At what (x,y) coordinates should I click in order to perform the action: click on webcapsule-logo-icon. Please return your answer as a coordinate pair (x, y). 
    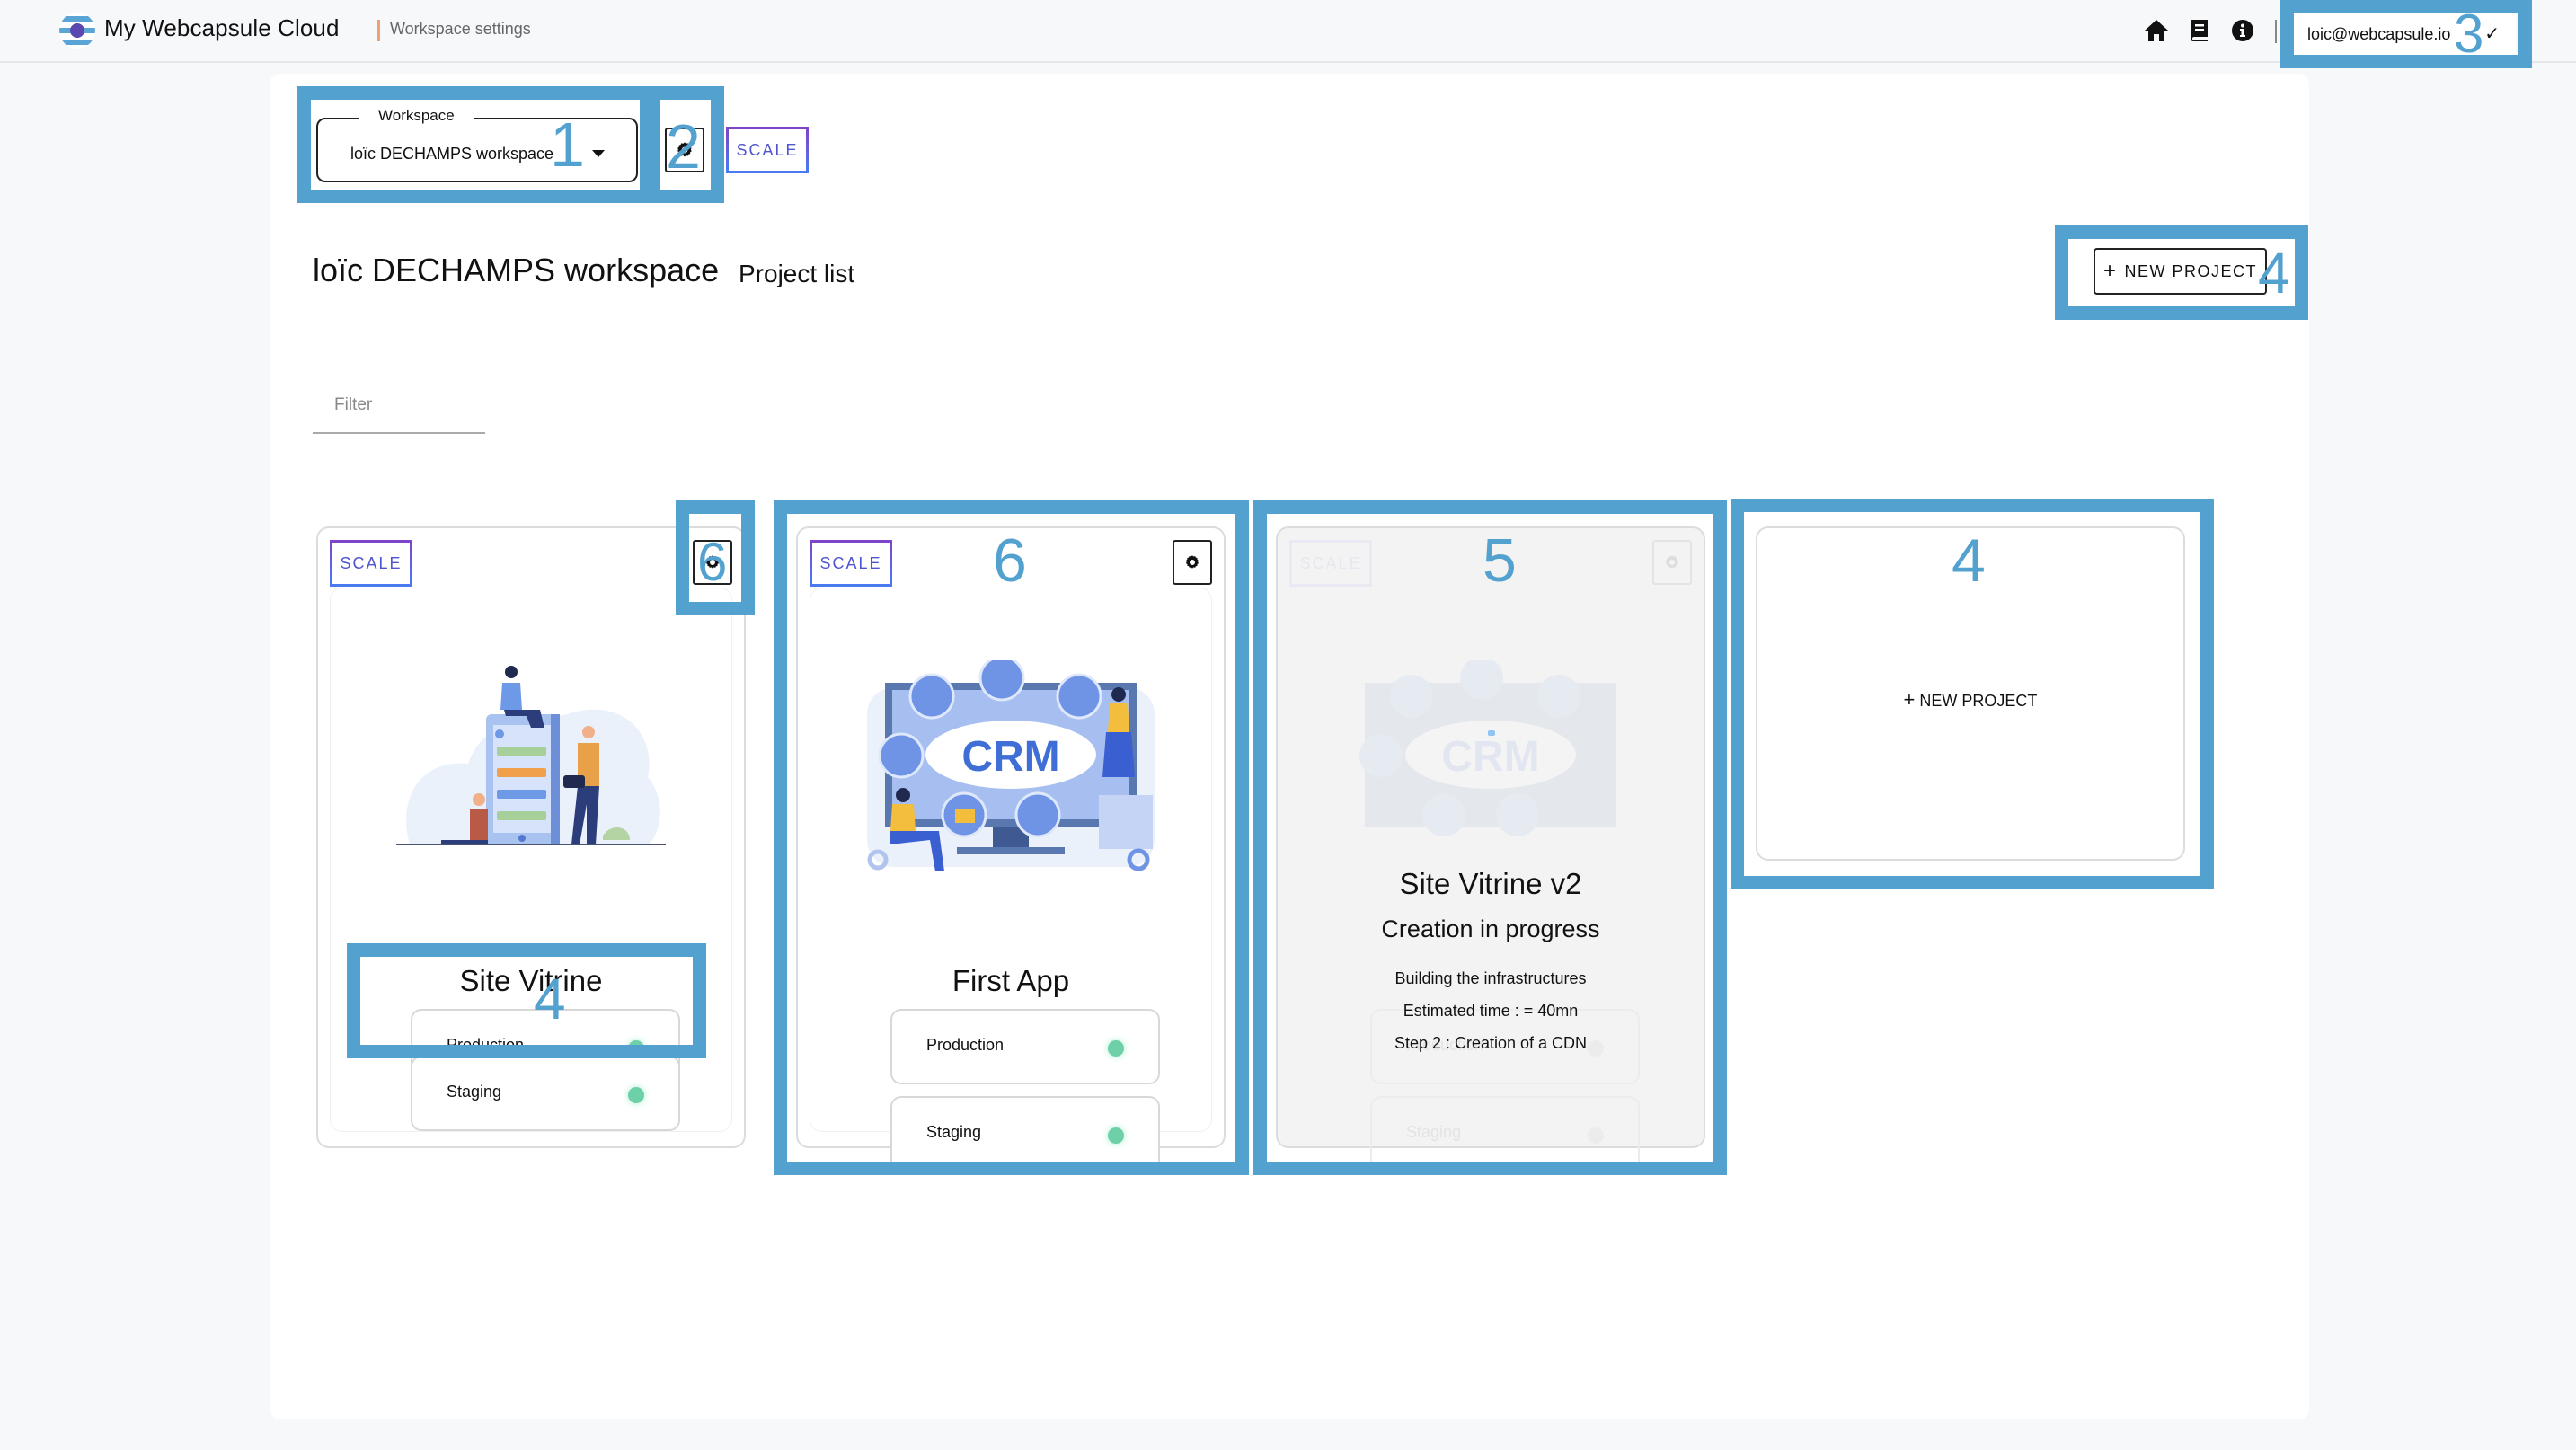
    Looking at the image, I should click on (77, 31).